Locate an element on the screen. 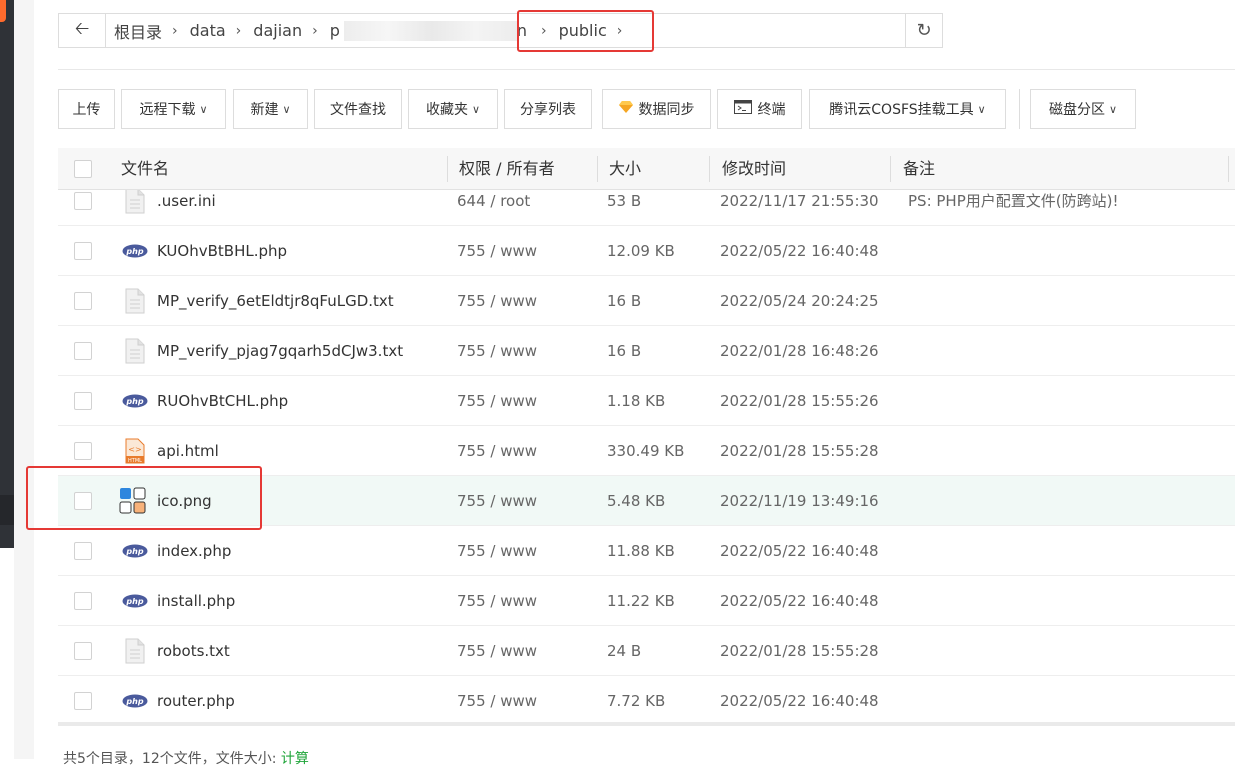 This screenshot has width=1235, height=768. calc-size-link: 计算 is located at coordinates (295, 759).